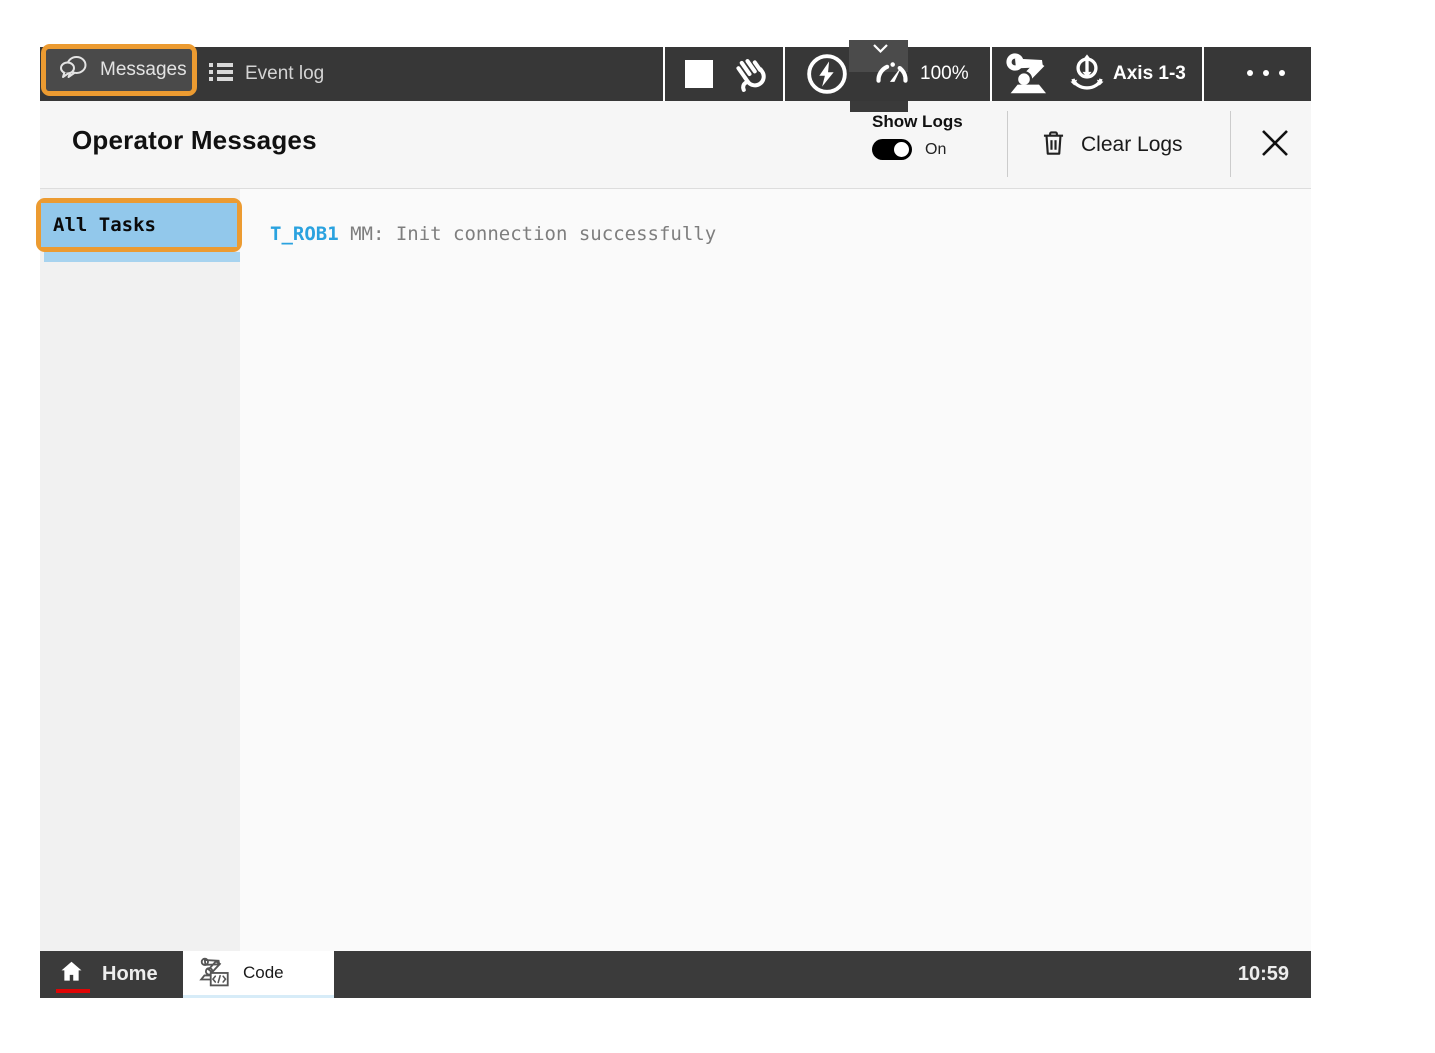 This screenshot has width=1435, height=1053. I want to click on trash-icon, so click(1053, 145).